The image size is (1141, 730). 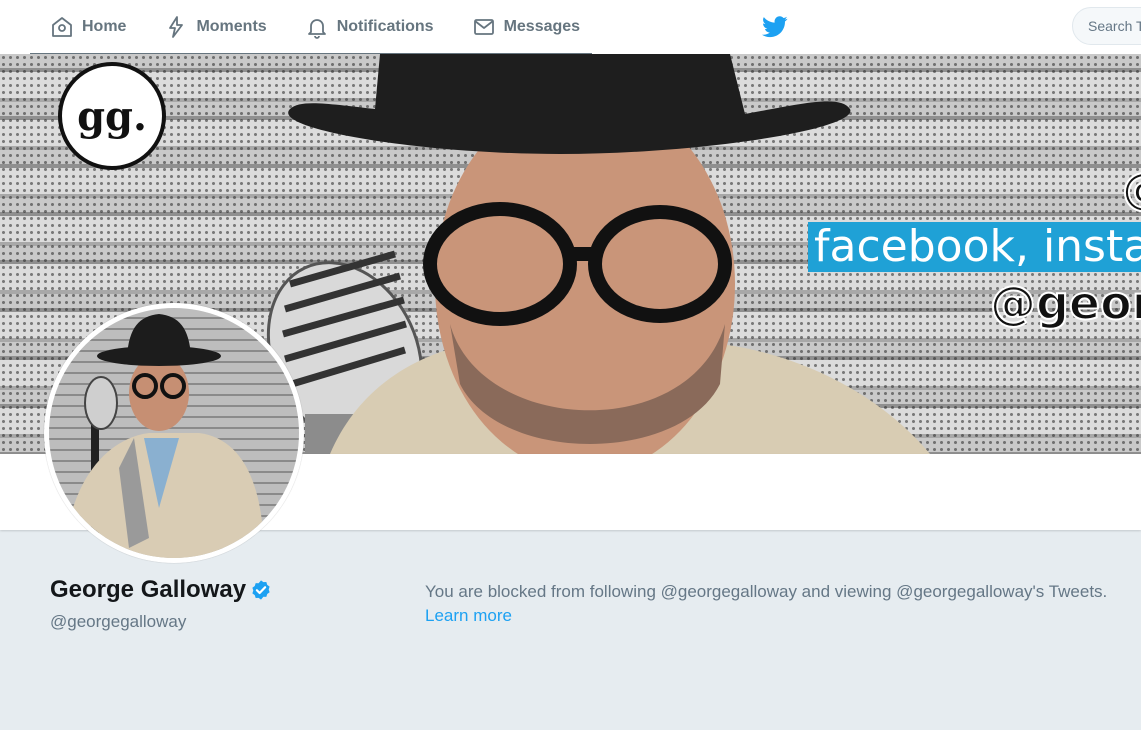 What do you see at coordinates (385, 26) in the screenshot?
I see `nav-notifications-label: Notifications` at bounding box center [385, 26].